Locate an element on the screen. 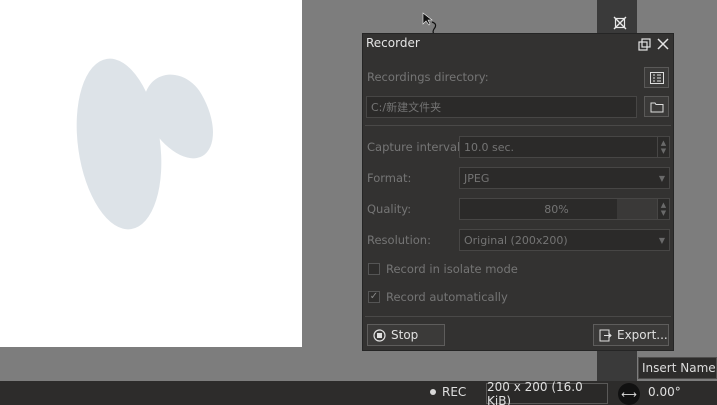 The width and height of the screenshot is (717, 405). format-label: Format: is located at coordinates (389, 178).